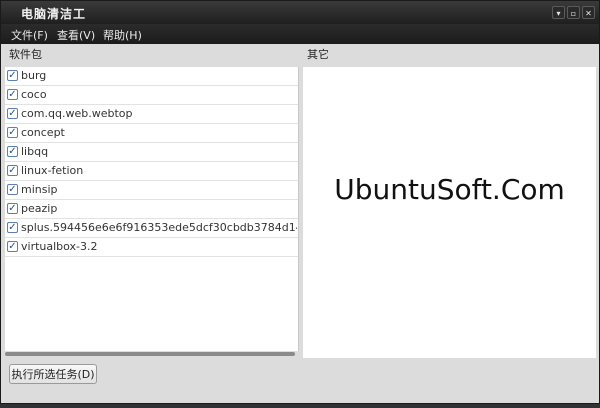  I want to click on maximize-button: ▫, so click(573, 12).